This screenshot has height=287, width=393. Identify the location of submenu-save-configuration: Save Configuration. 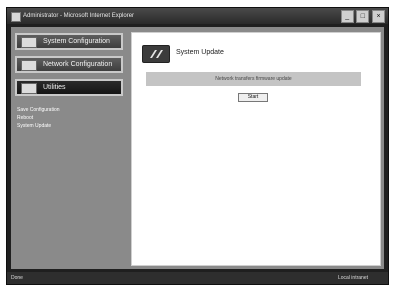
(72, 110).